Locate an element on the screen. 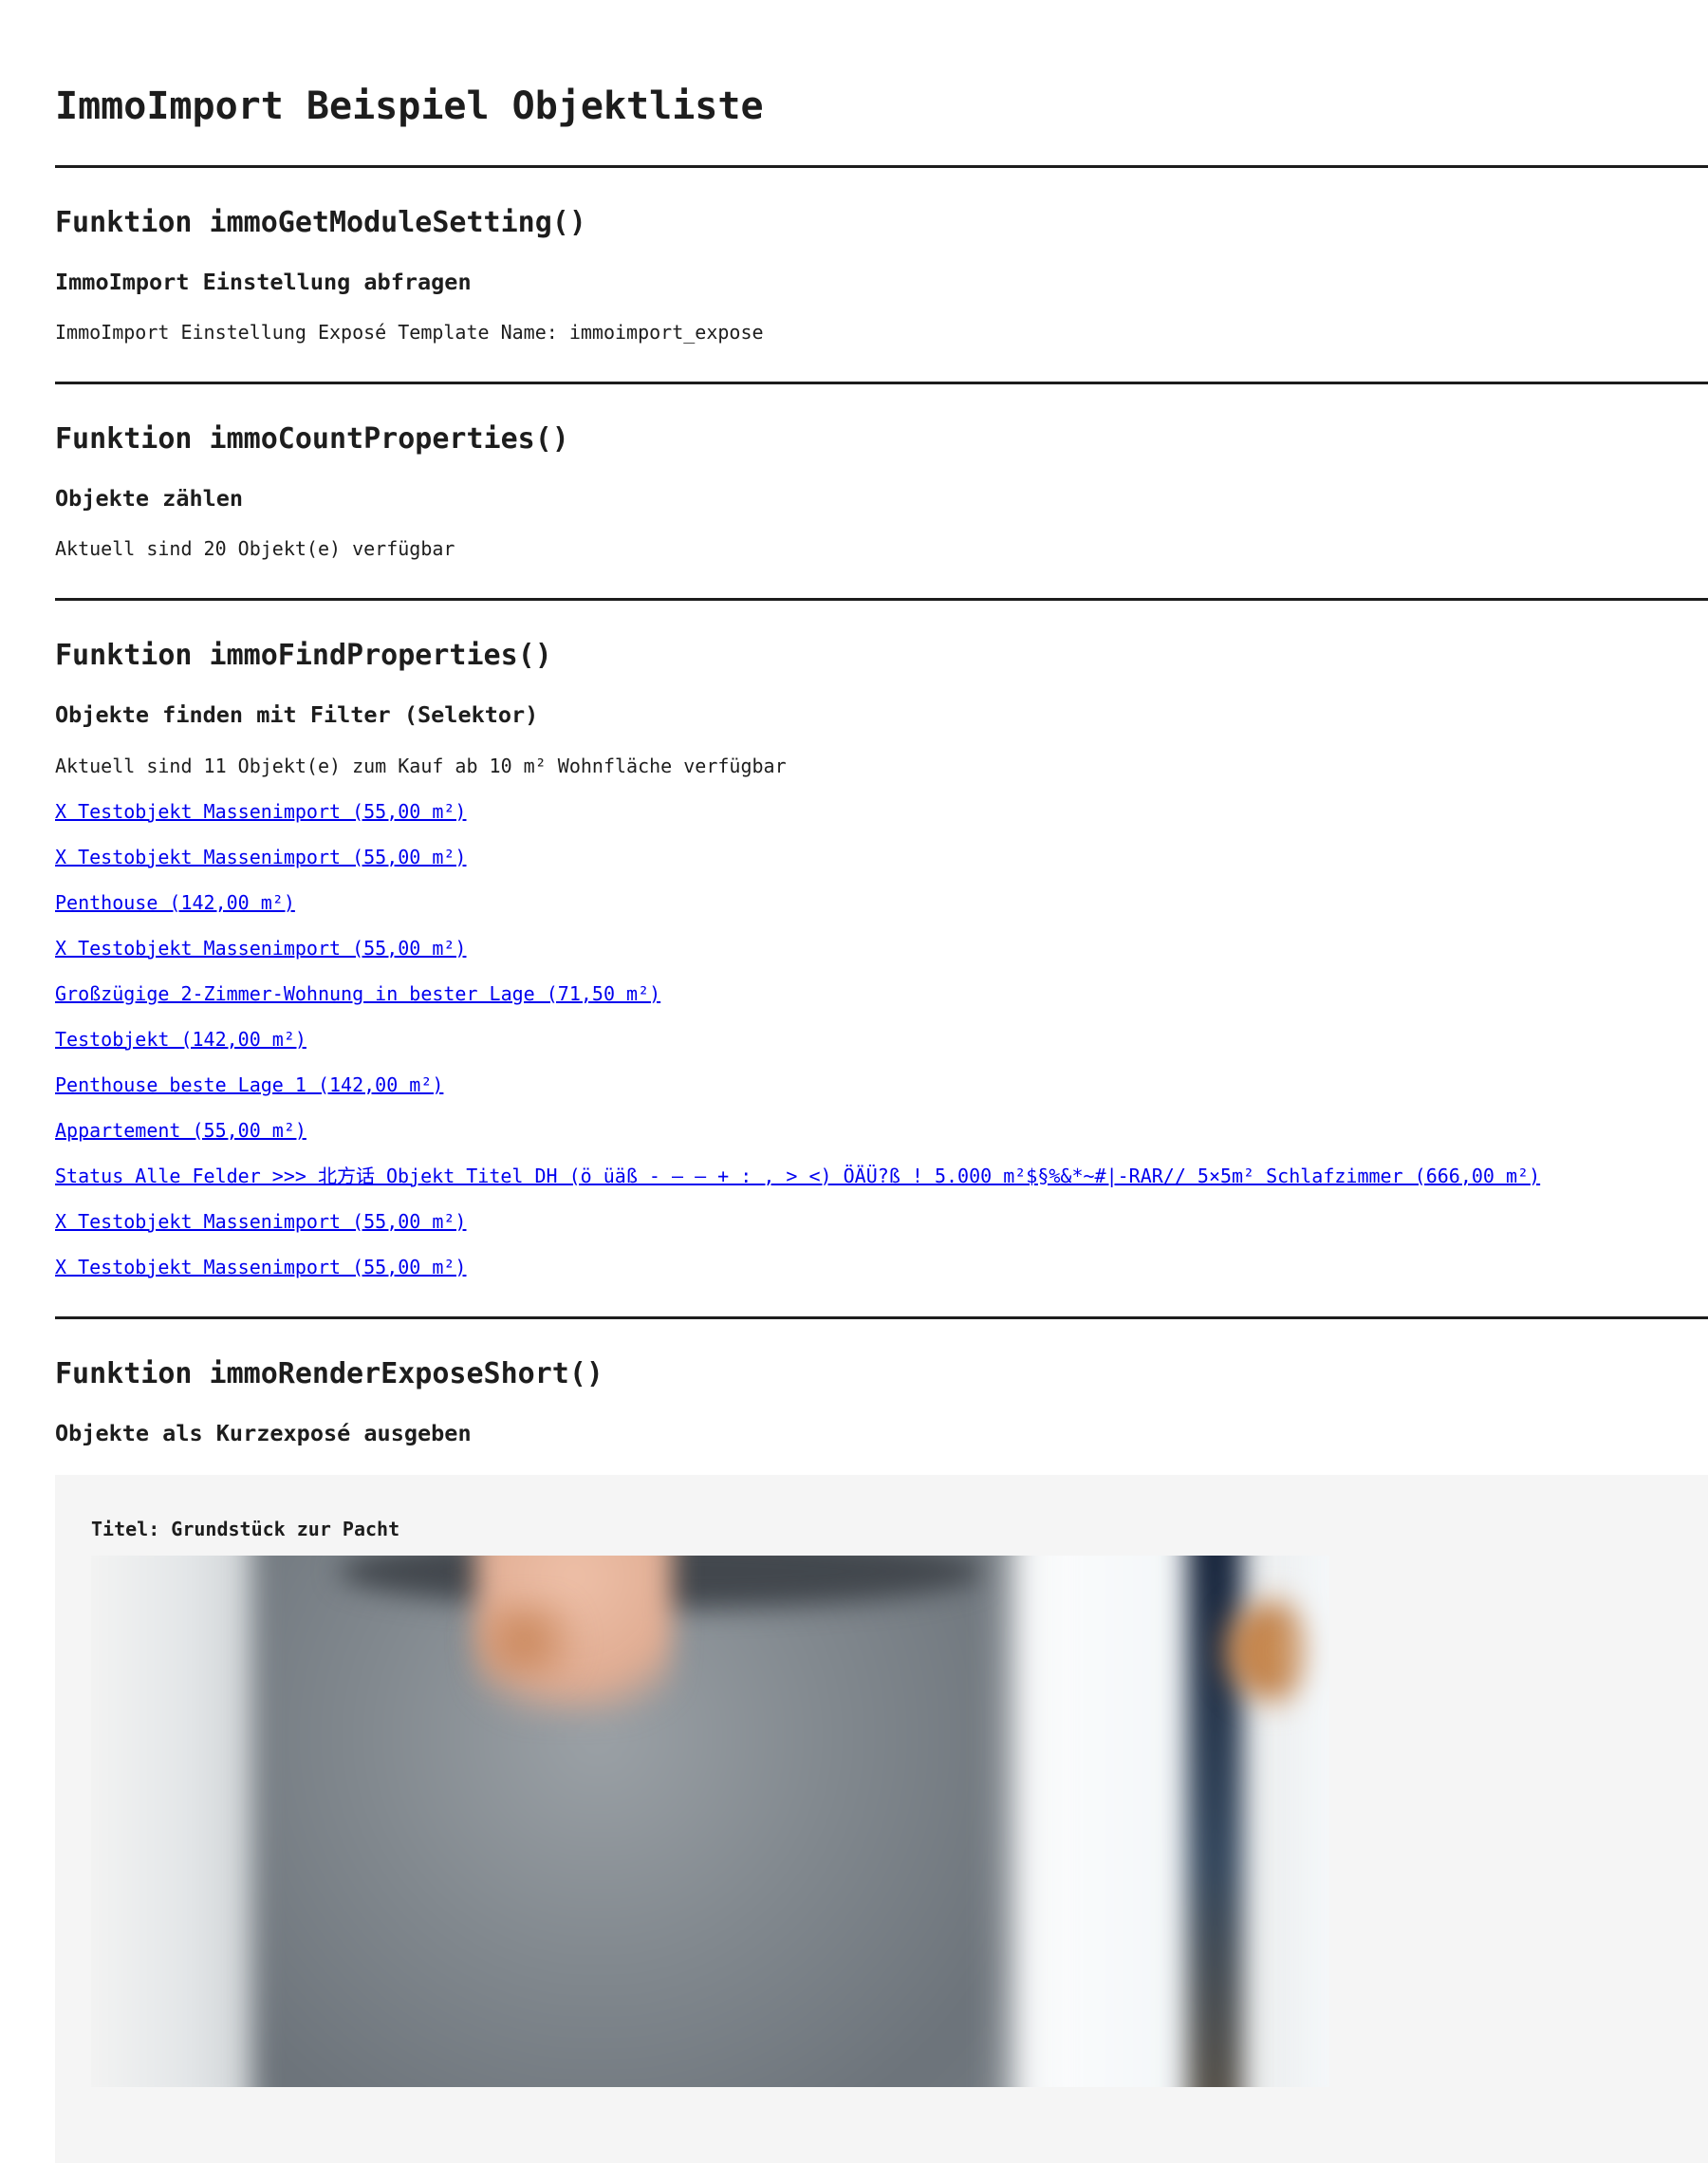  property-link: Appartement (55,00 m²) is located at coordinates (181, 1130).